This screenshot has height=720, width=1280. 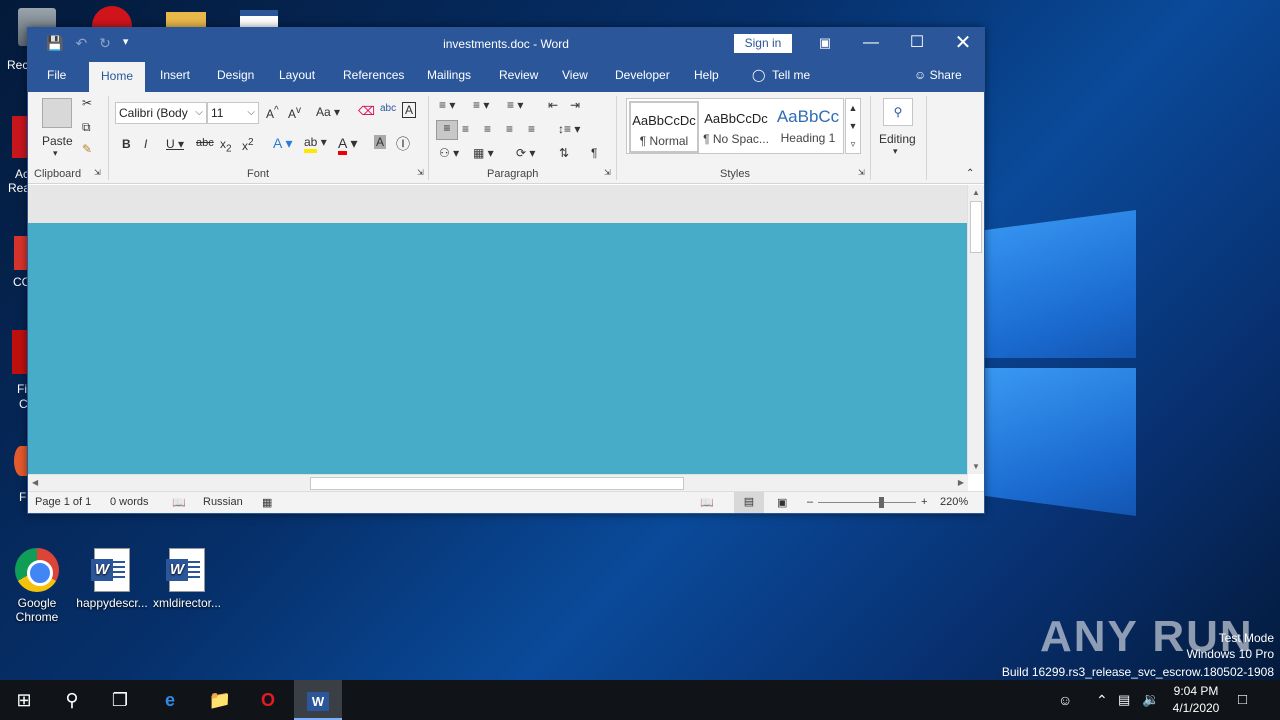 What do you see at coordinates (86, 127) in the screenshot?
I see `copy-icon: ⧉` at bounding box center [86, 127].